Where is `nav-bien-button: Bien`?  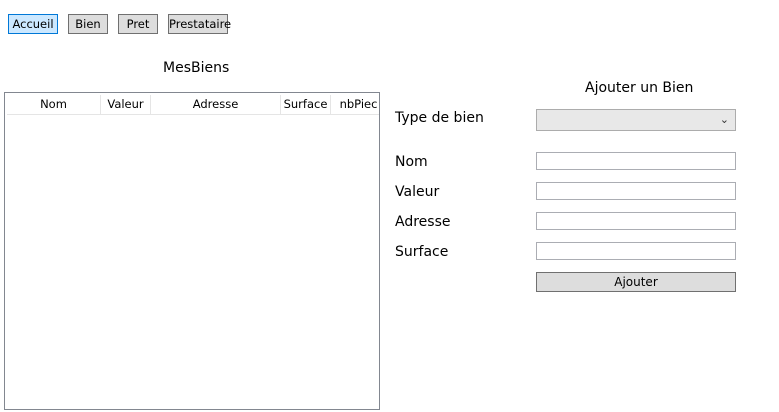 nav-bien-button: Bien is located at coordinates (88, 24).